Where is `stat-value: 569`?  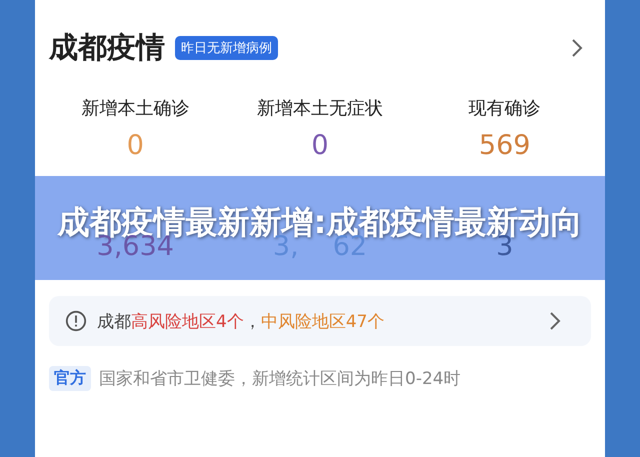 stat-value: 569 is located at coordinates (504, 145).